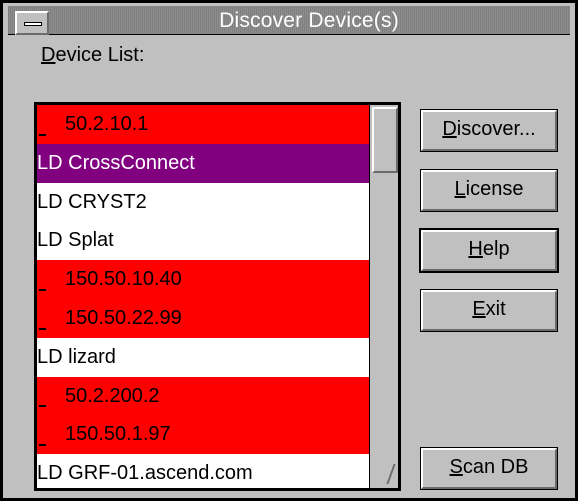  I want to click on scroll-thumb, so click(385, 140).